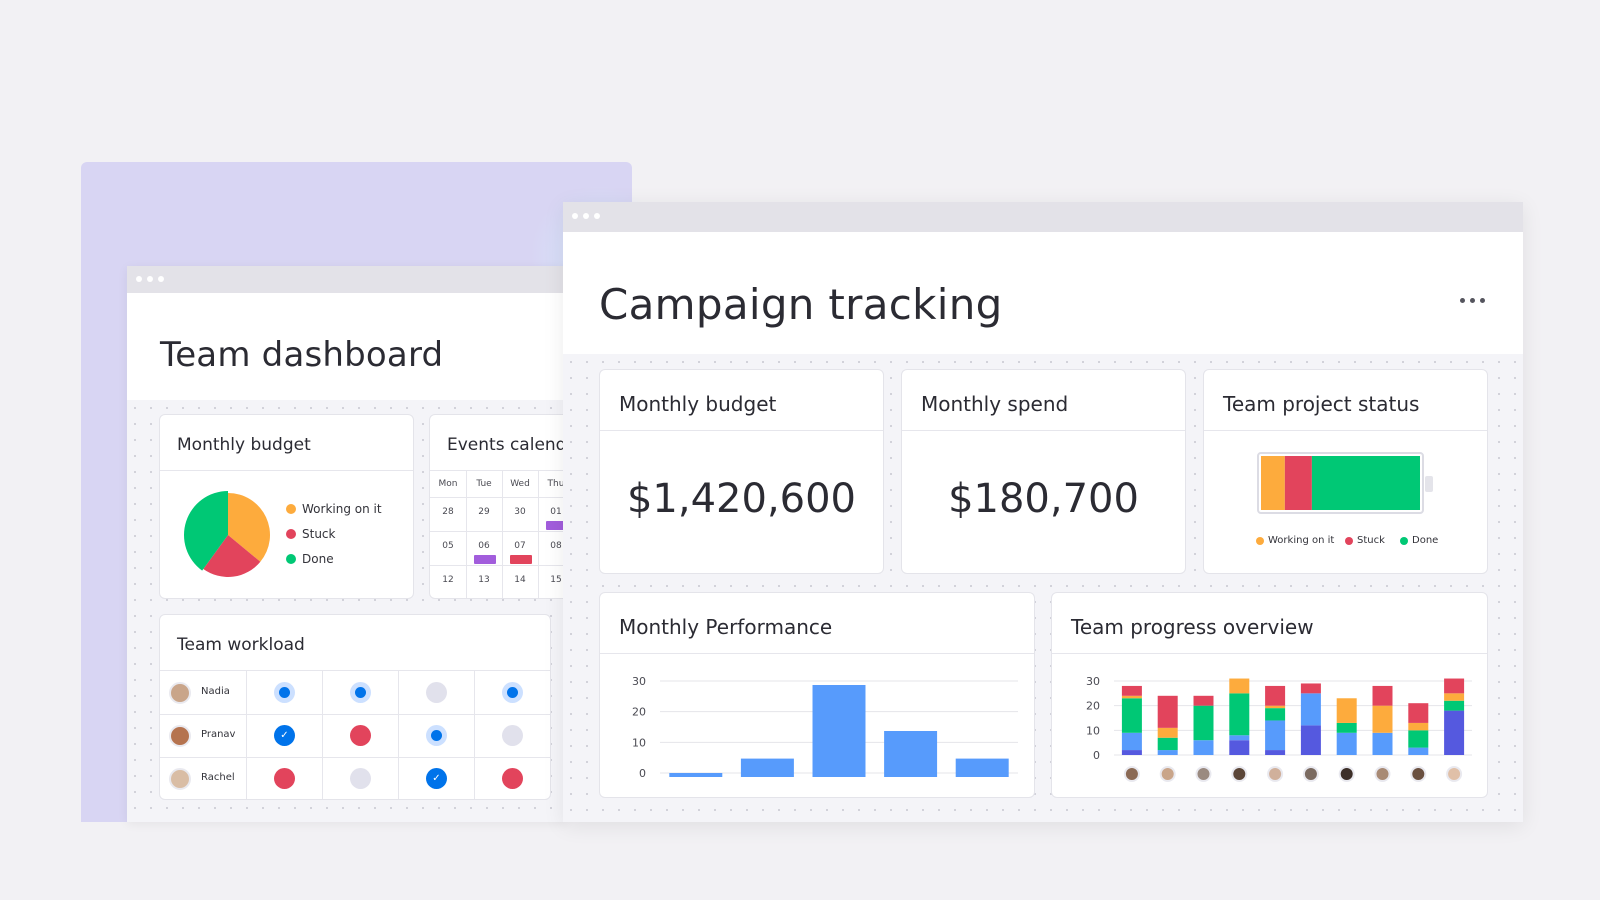 The image size is (1600, 900). I want to click on monthly-budget-widget: Monthly budget Working on it Stuck Done, so click(286, 506).